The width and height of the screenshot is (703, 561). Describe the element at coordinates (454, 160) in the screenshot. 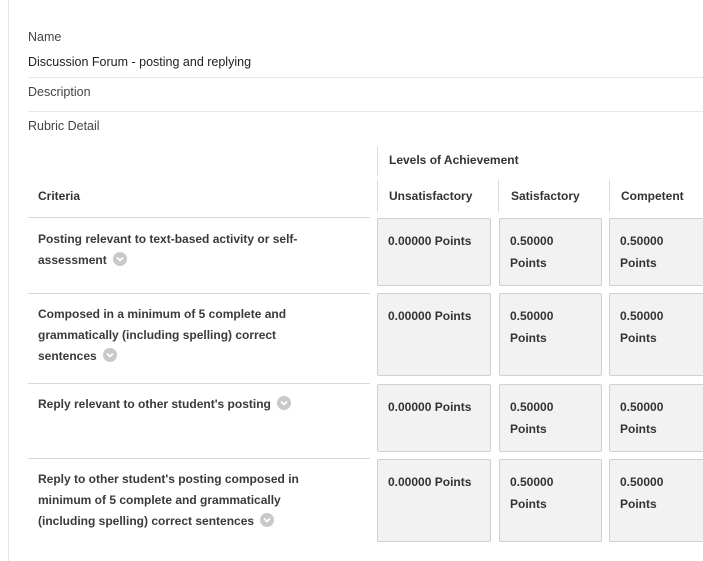

I see `levels-of-achievement-header: Levels of Achievement` at that location.